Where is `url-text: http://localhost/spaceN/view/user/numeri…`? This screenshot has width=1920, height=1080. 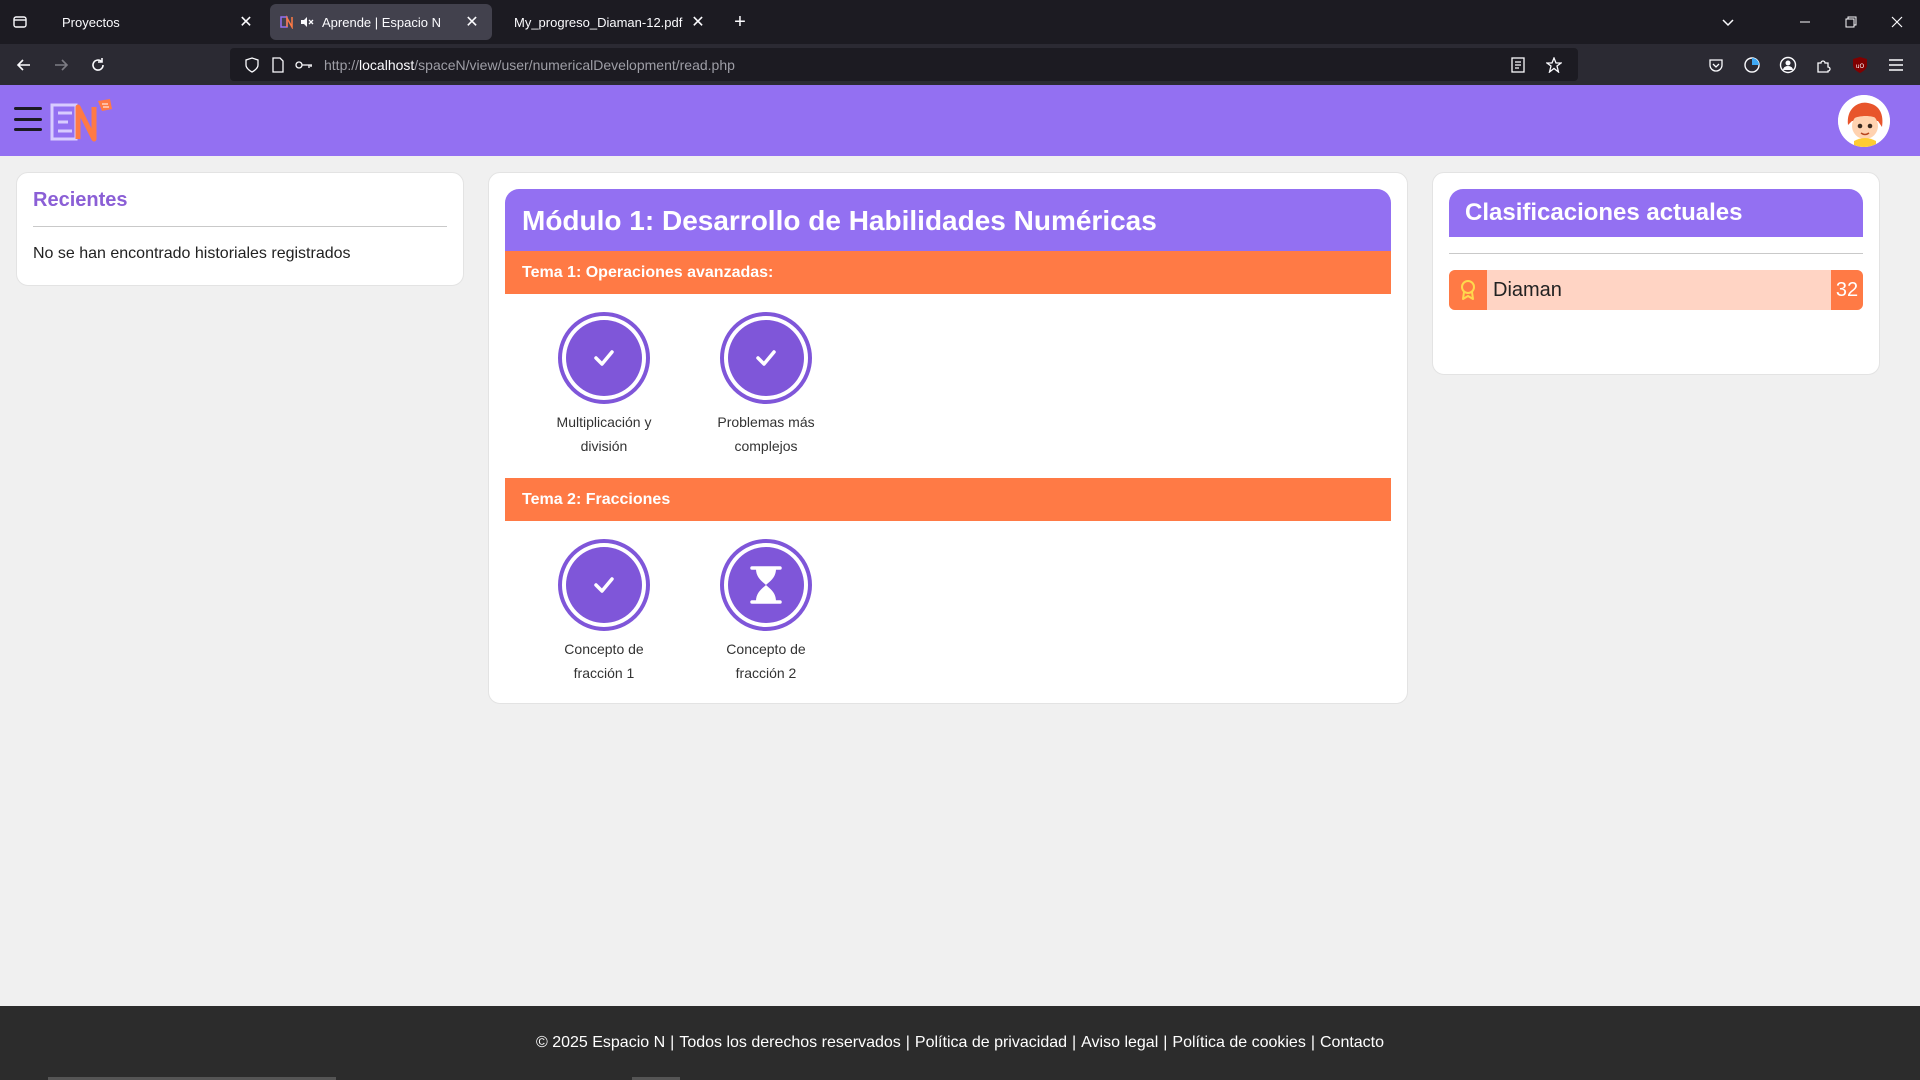
url-text: http://localhost/spaceN/view/user/numeri… is located at coordinates (529, 65).